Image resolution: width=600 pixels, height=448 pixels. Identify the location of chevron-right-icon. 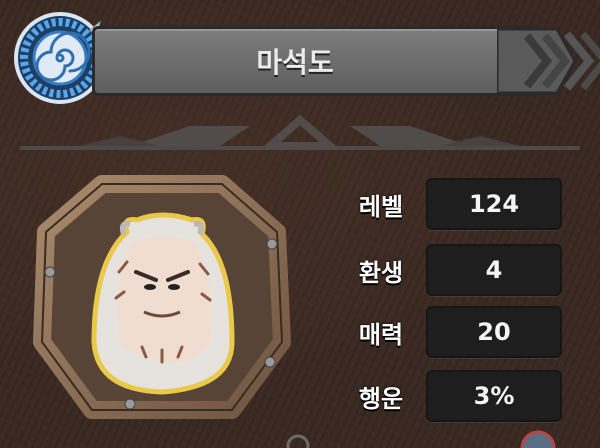
(548, 61).